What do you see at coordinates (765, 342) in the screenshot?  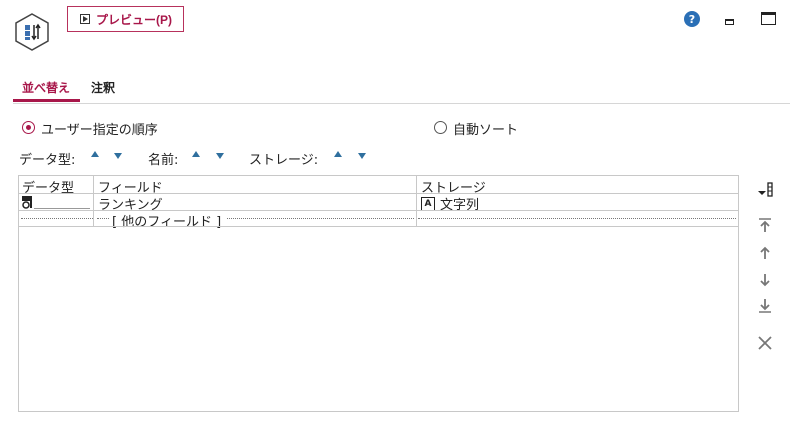 I see `delete-icon` at bounding box center [765, 342].